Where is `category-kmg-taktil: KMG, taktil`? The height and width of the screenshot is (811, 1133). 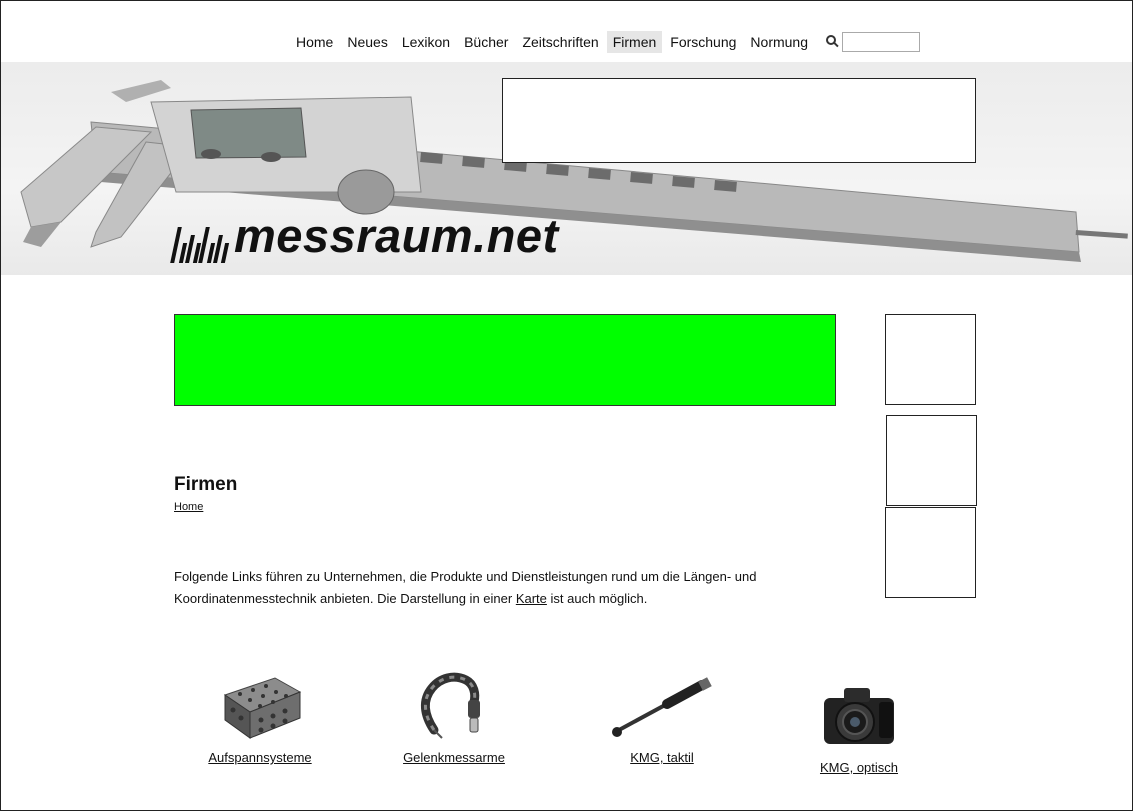
category-kmg-taktil: KMG, taktil is located at coordinates (662, 712).